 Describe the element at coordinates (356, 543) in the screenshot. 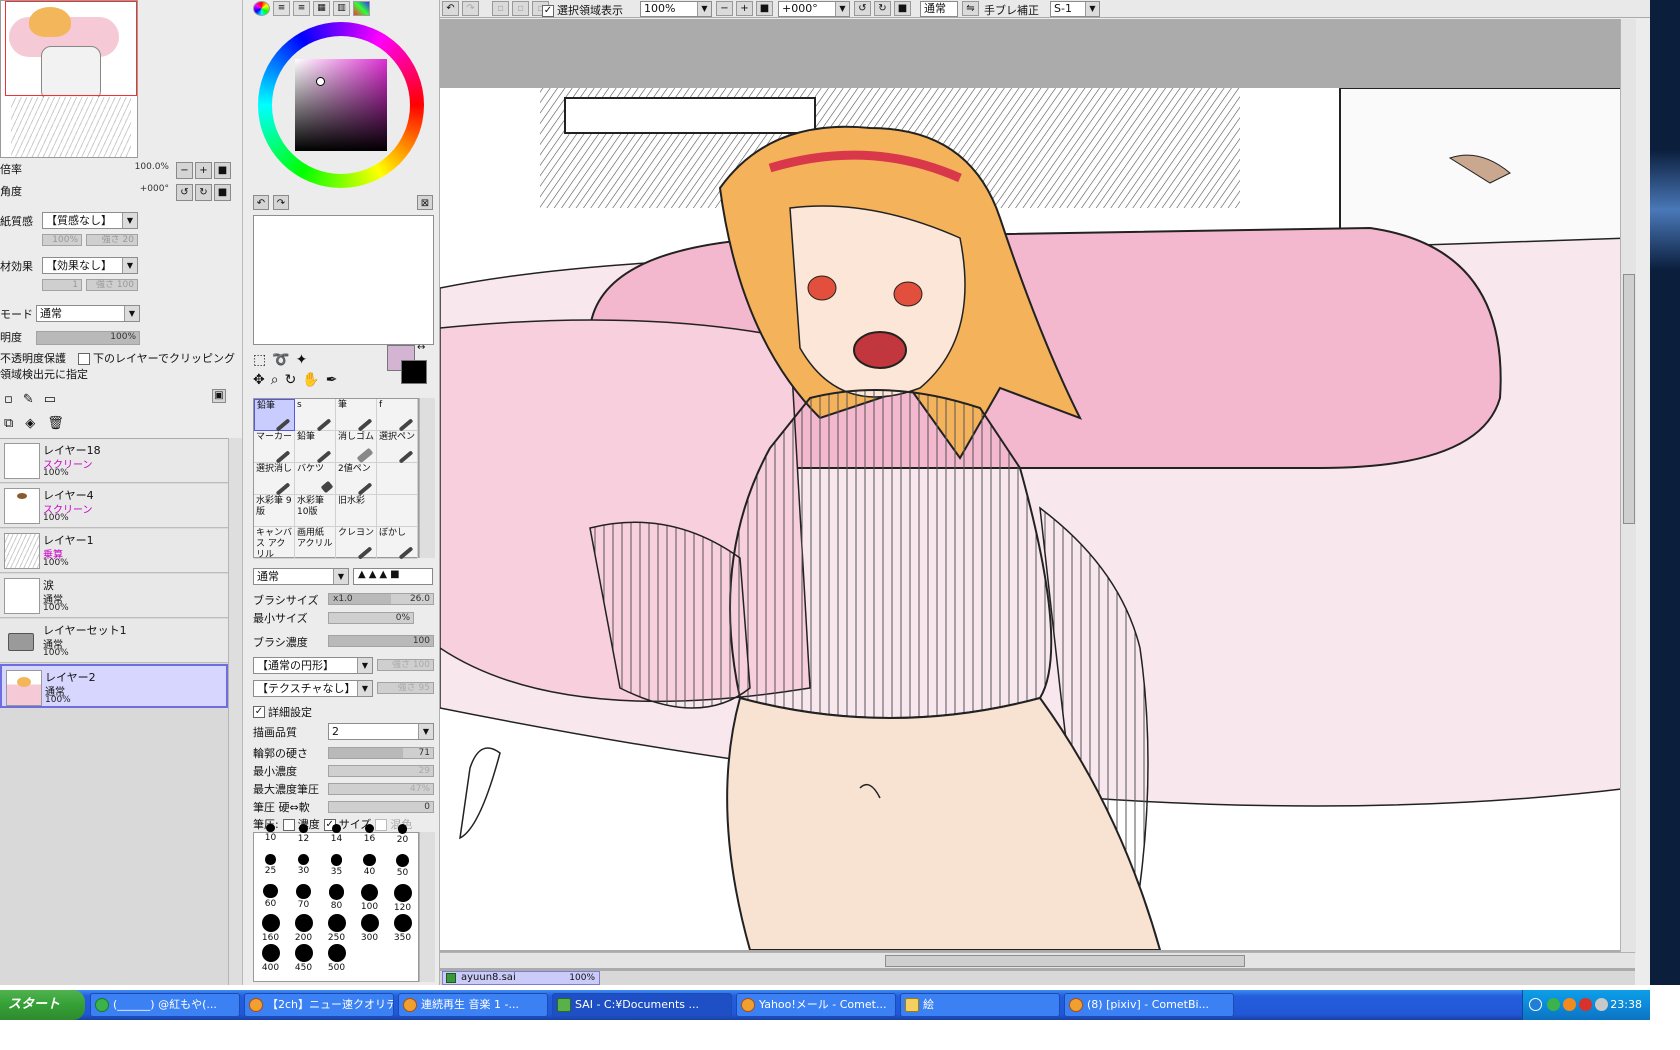

I see `tool-crayon: クレヨン` at that location.